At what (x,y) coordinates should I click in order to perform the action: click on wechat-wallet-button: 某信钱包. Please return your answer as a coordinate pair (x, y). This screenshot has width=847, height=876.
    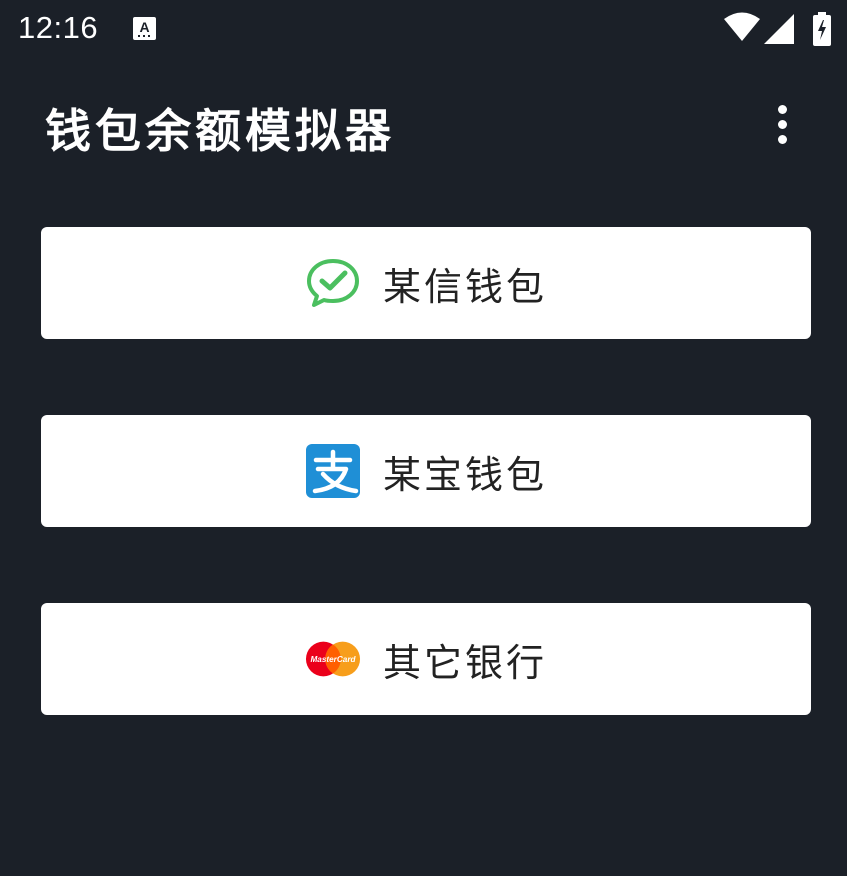
    Looking at the image, I should click on (426, 283).